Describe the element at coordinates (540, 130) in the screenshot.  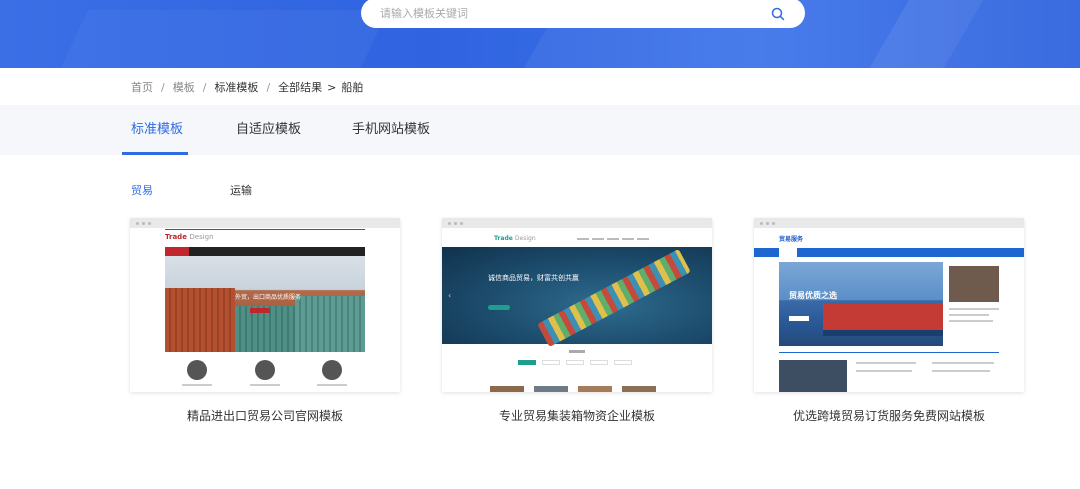
I see `template-type-tabs: 标准模板 自适应模板 手机网站模板` at that location.